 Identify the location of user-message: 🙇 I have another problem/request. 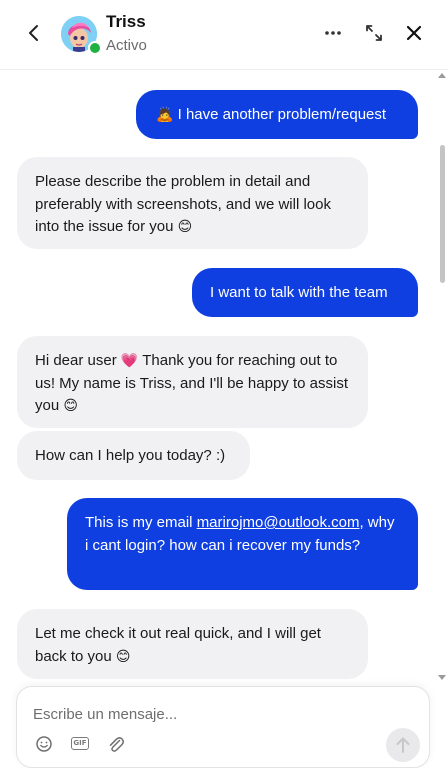
(277, 114).